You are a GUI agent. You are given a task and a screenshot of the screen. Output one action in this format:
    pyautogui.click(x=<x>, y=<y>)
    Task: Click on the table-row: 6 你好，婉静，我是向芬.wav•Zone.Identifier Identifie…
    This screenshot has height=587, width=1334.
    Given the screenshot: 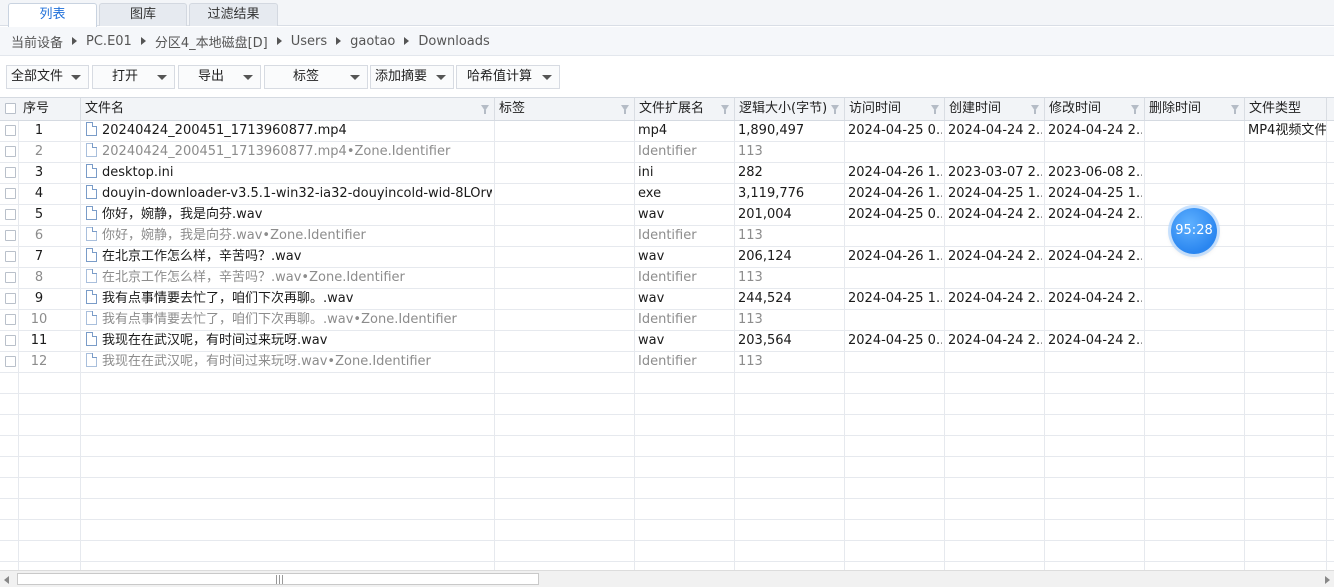 What is the action you would take?
    pyautogui.click(x=667, y=236)
    